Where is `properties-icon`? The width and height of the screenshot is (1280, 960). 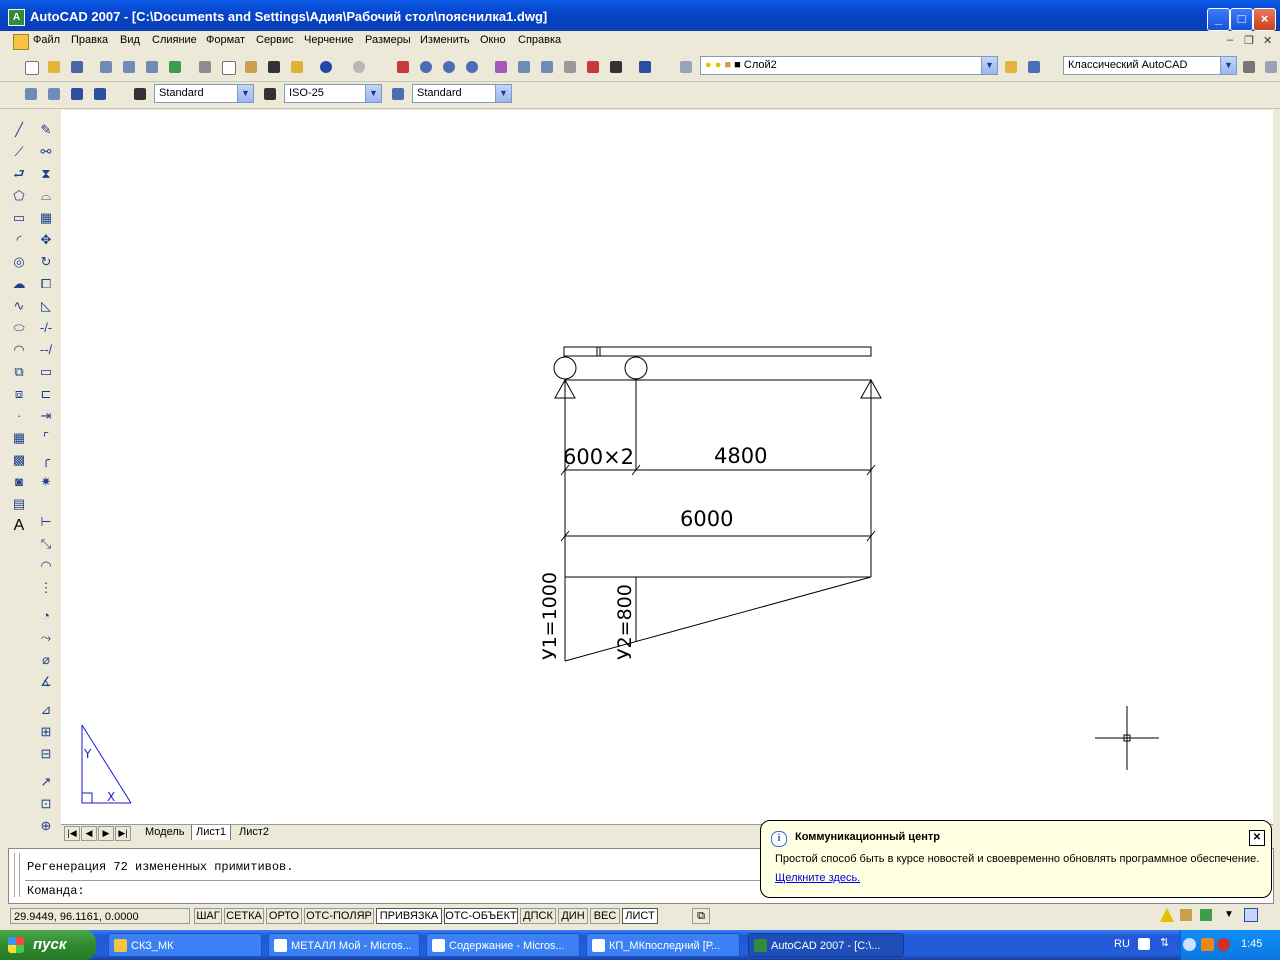
properties-icon is located at coordinates (501, 67).